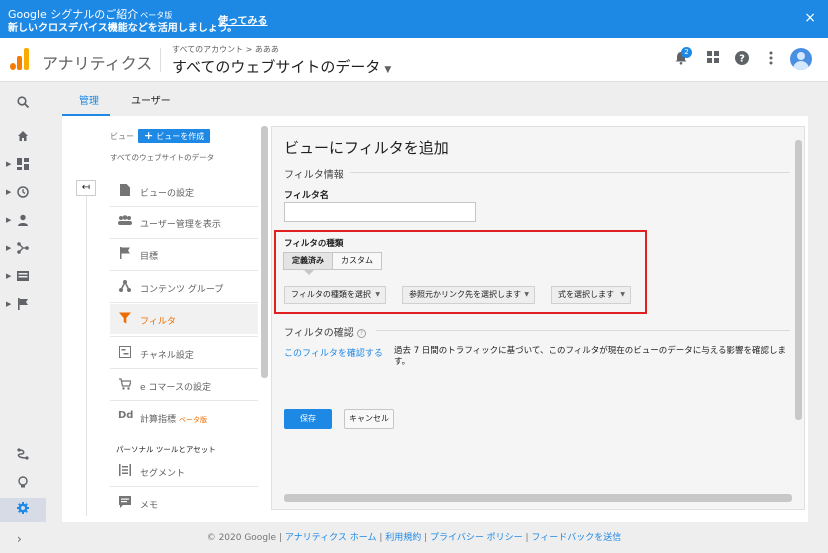 The width and height of the screenshot is (828, 553). Describe the element at coordinates (184, 503) in the screenshot. I see `menu-item-annotations: メモ` at that location.